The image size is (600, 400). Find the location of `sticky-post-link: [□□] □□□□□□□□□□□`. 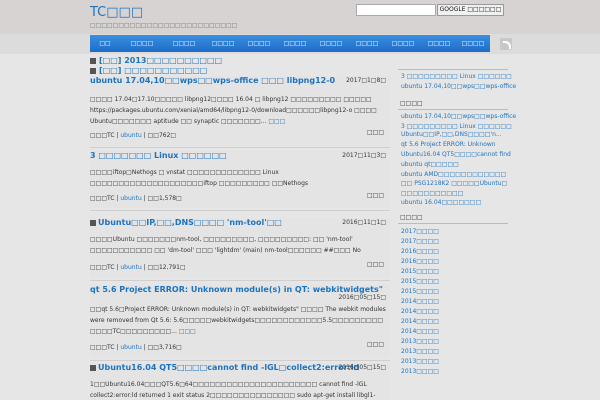

sticky-post-link: [□□] □□□□□□□□□□□ is located at coordinates (148, 71).